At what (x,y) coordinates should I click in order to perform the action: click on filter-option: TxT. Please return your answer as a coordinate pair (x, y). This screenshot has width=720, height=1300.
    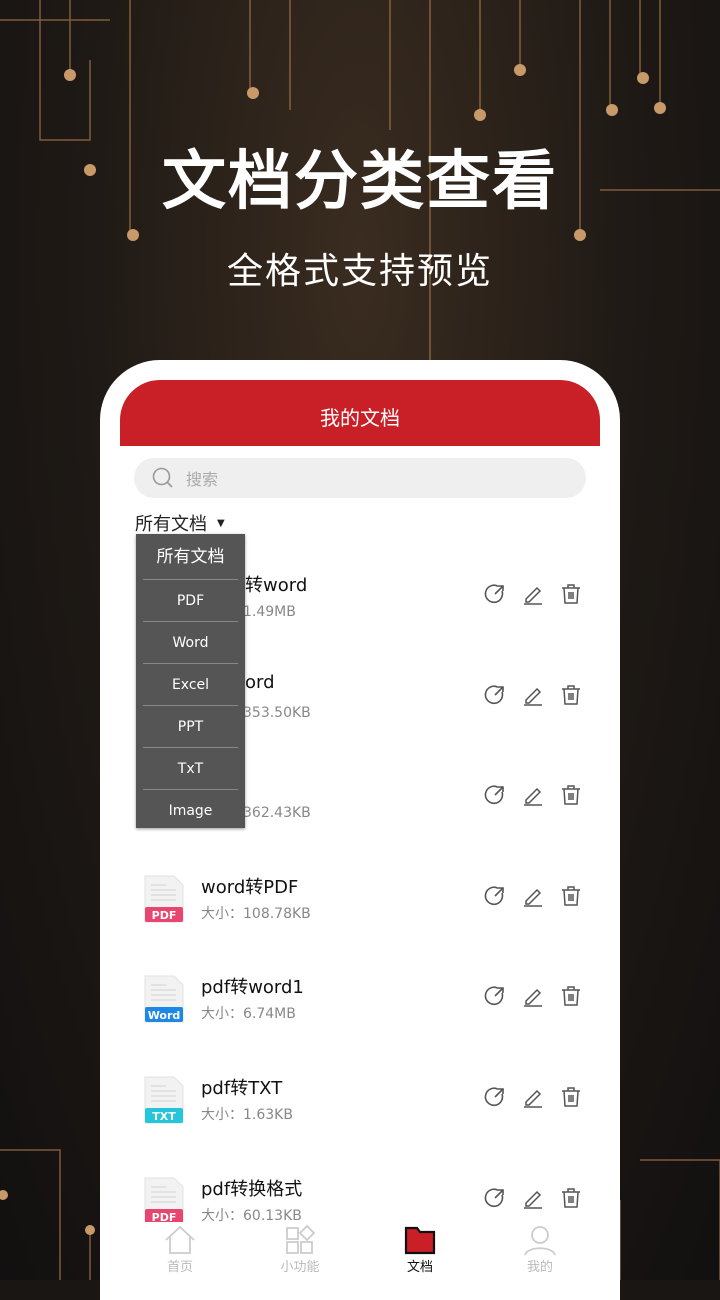
    Looking at the image, I should click on (190, 769).